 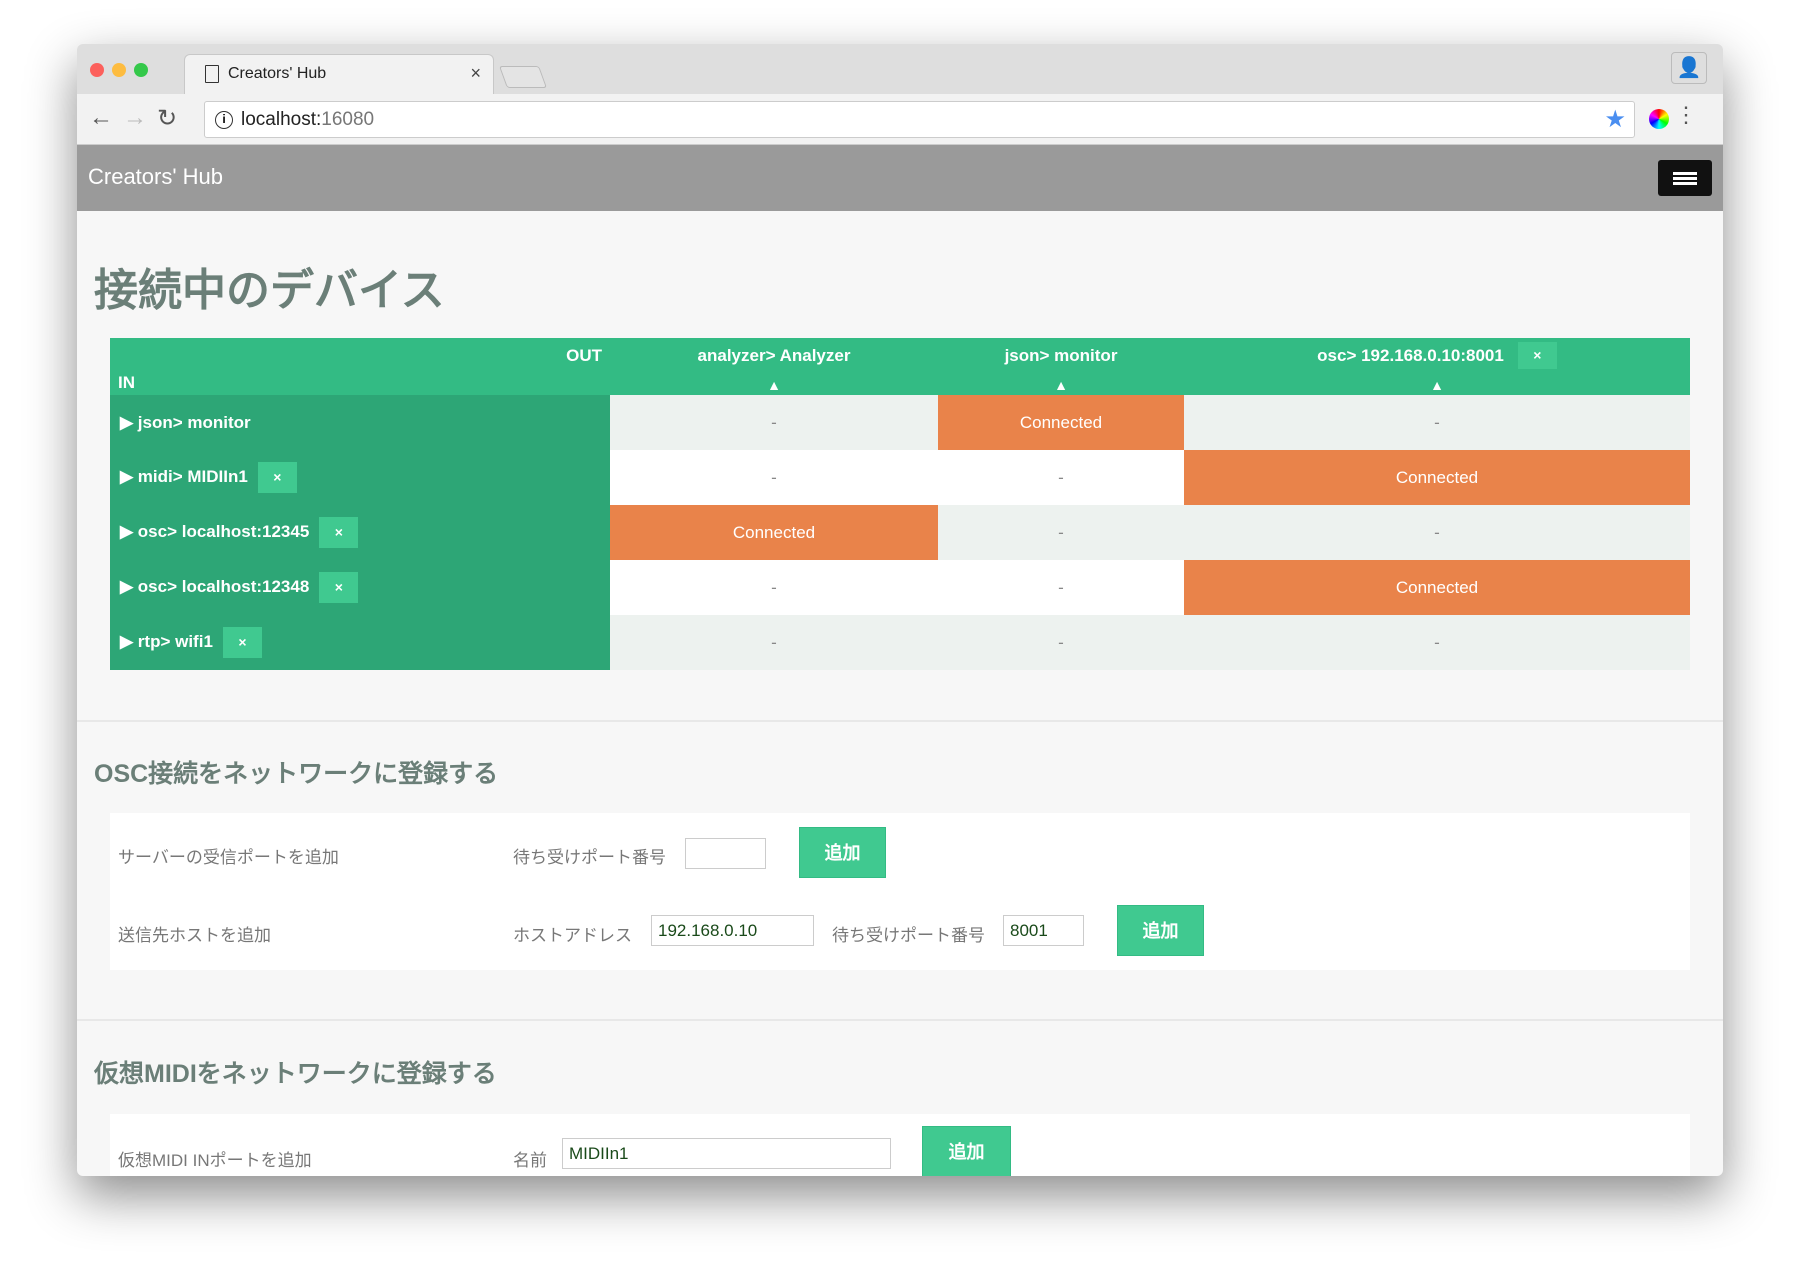 I want to click on input-device-cell: ▶ osc> localhost:12345 ×, so click(x=360, y=532).